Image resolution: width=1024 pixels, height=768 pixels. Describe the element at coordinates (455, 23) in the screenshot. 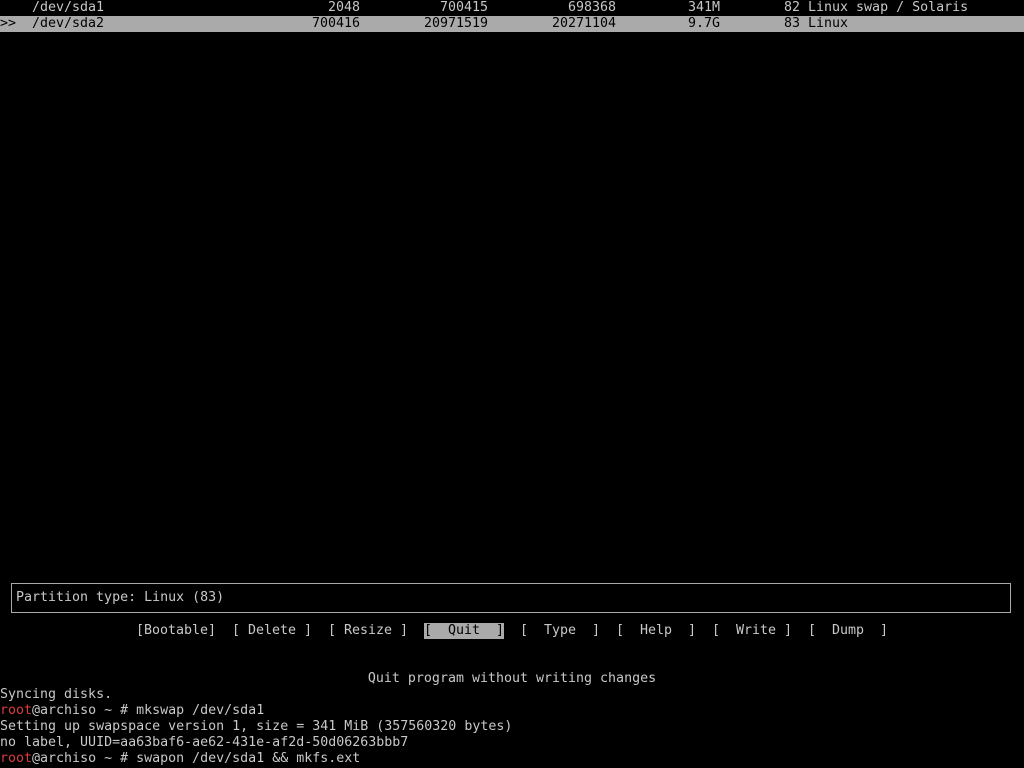

I see `end-sector: 20971519` at that location.